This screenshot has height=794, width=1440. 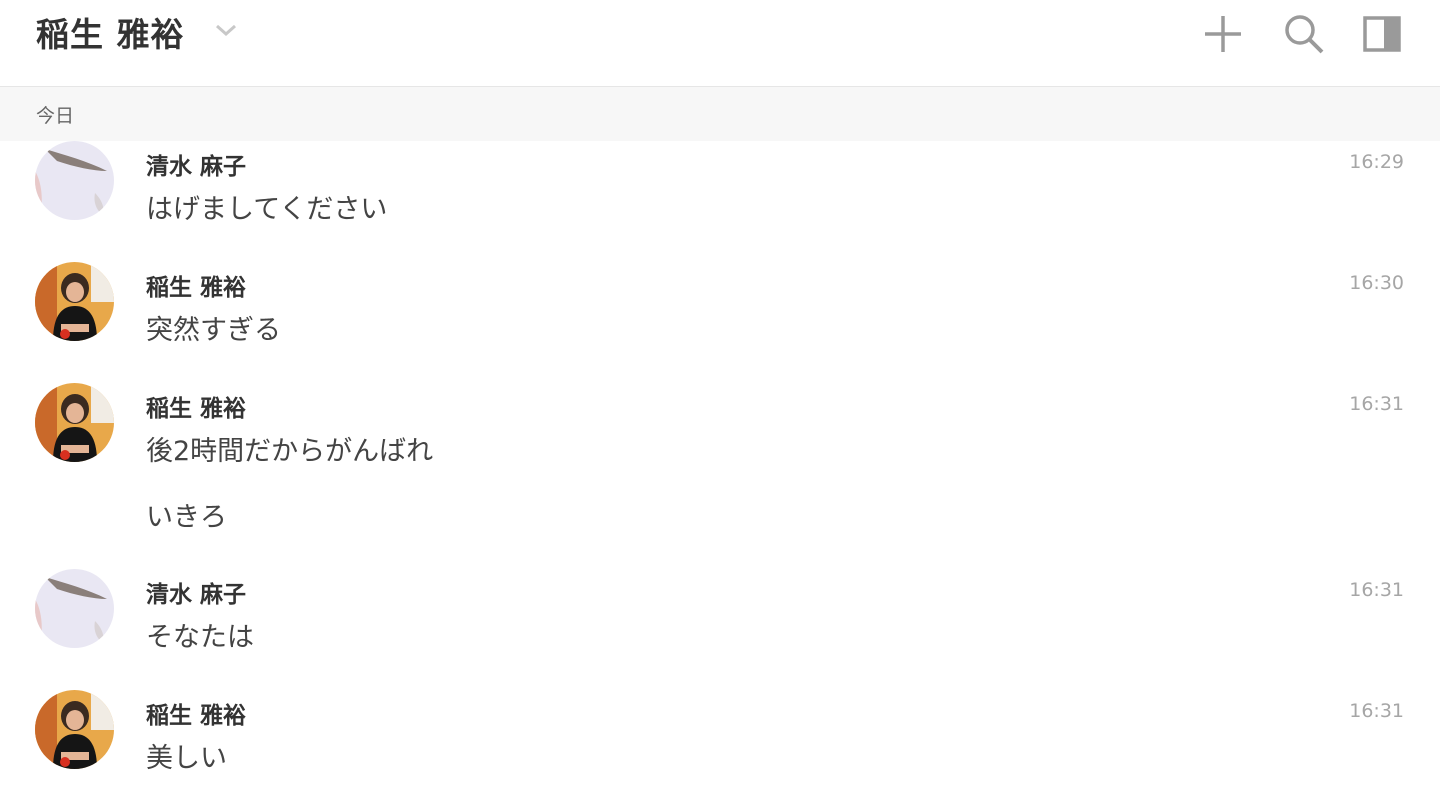 I want to click on message-text: はげましてください, so click(x=267, y=209).